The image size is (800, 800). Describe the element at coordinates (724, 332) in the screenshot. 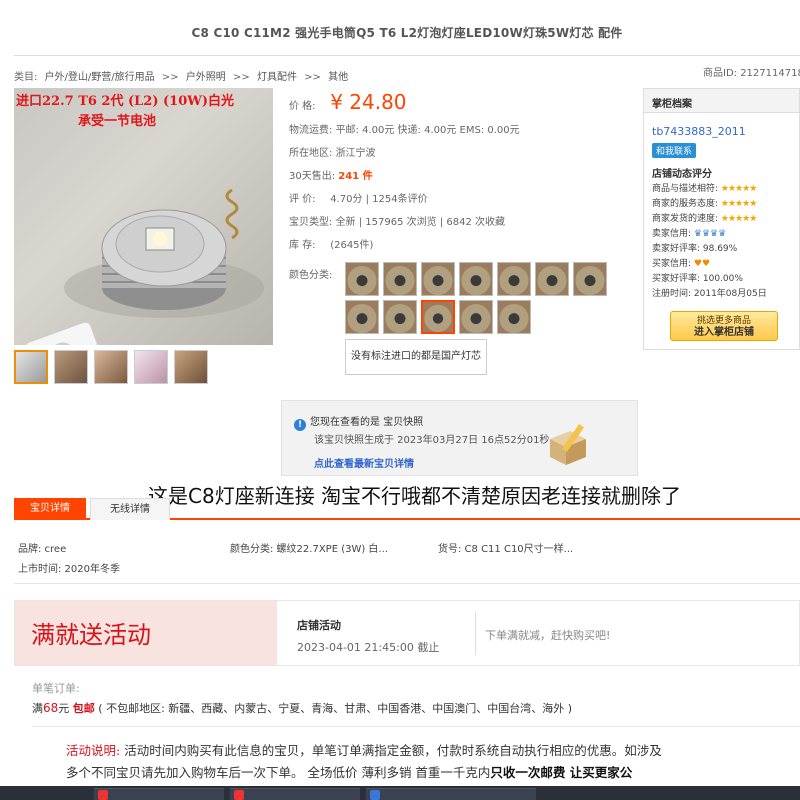

I see `enter-shop-label: 进入掌柜店铺` at that location.